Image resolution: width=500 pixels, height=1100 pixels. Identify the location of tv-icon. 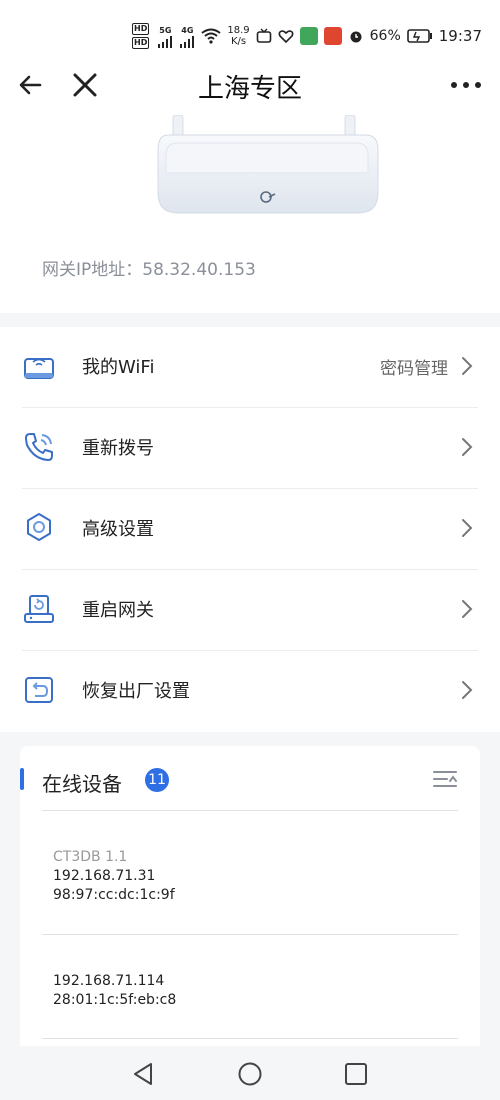
(263, 35).